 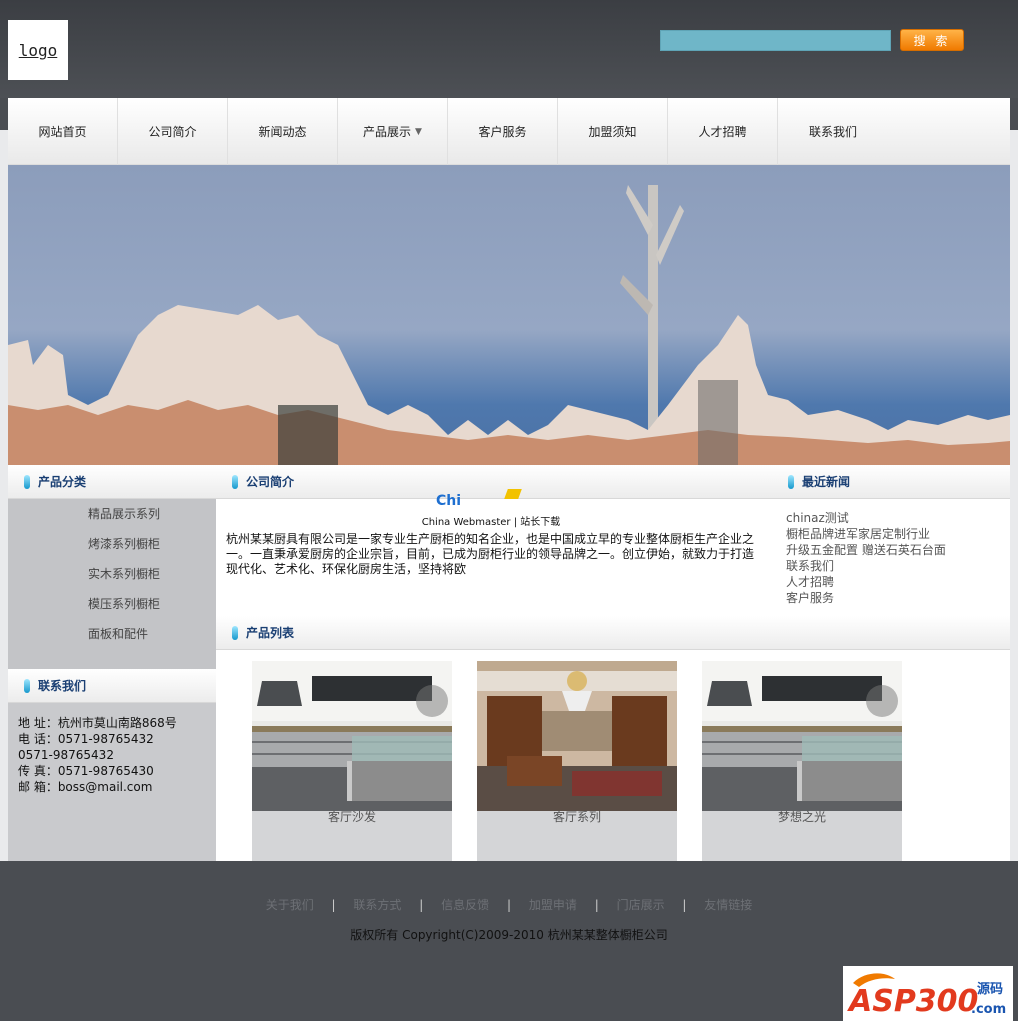 What do you see at coordinates (393, 131) in the screenshot?
I see `nav-item-products: 产品展示 ▼` at bounding box center [393, 131].